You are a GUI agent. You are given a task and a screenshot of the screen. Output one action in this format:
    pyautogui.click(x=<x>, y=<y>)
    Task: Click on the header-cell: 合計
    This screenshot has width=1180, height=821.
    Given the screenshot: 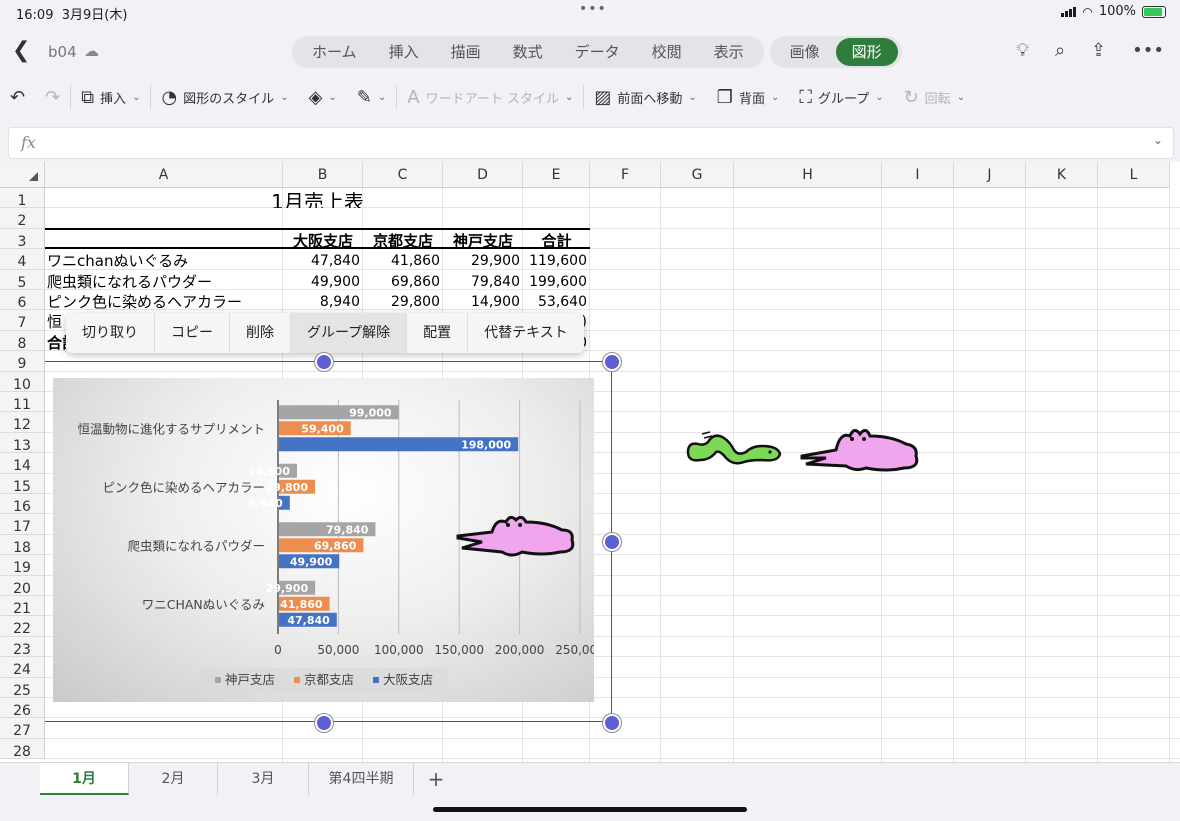 What is the action you would take?
    pyautogui.click(x=556, y=239)
    